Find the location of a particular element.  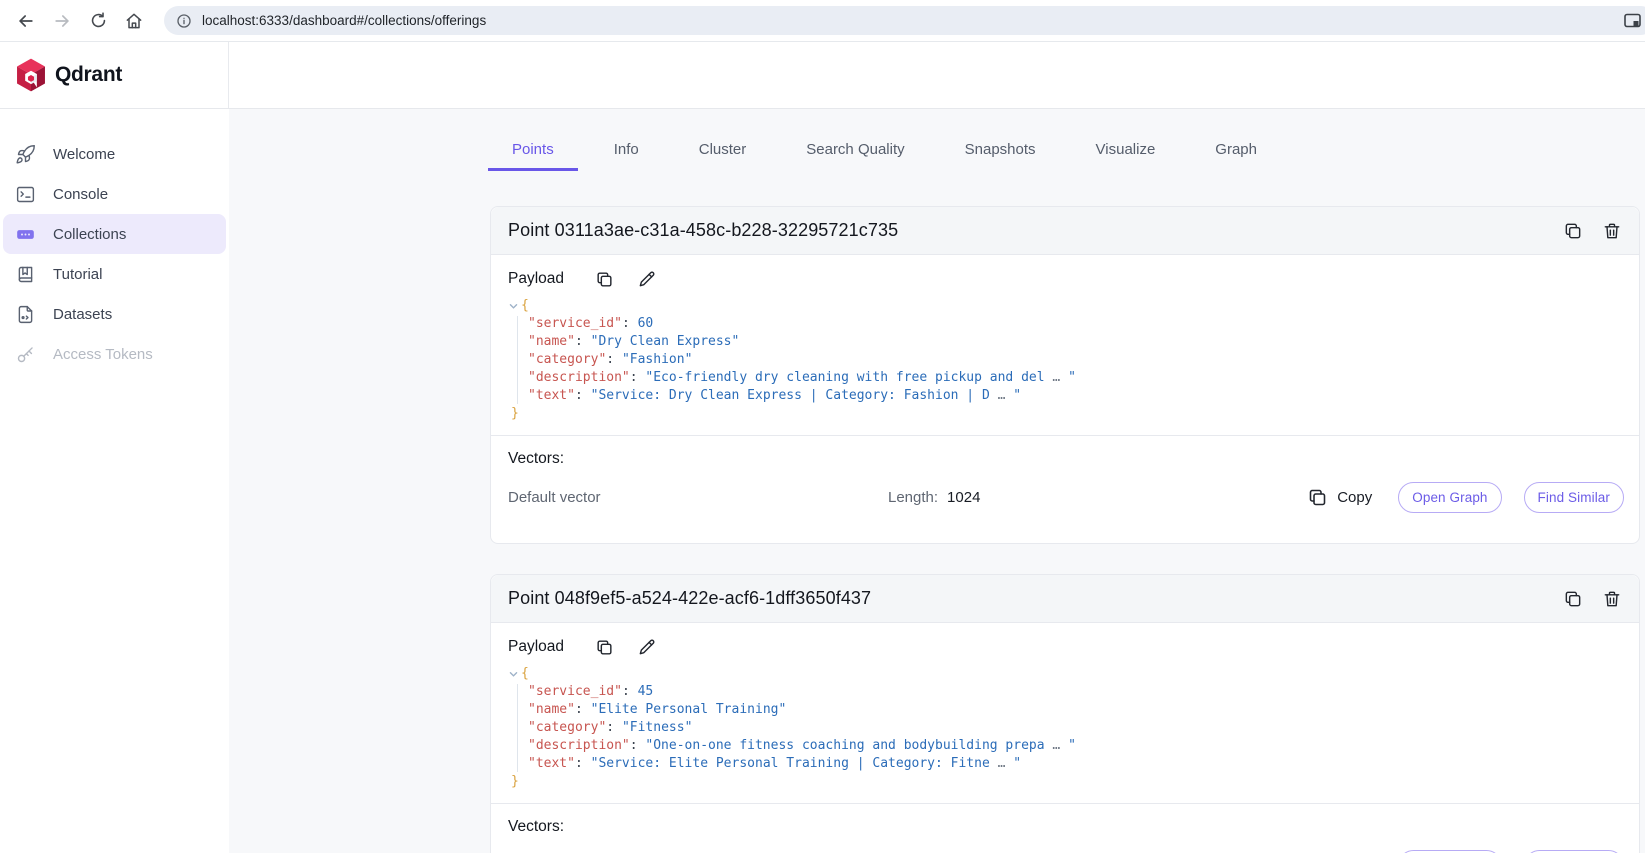

vector-length-label: Length: is located at coordinates (913, 497).